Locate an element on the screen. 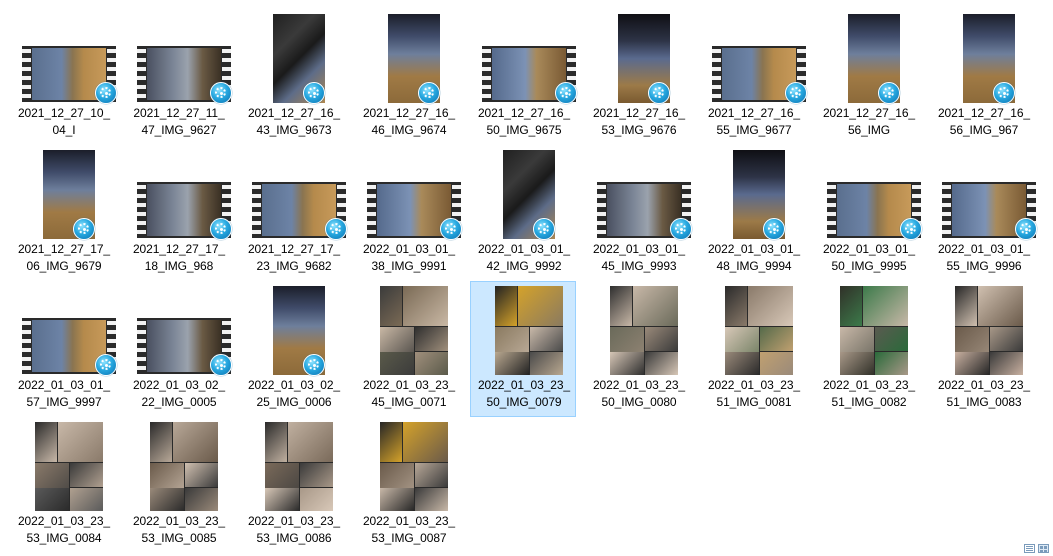 This screenshot has width=1053, height=556. file-item: 2022_01_03_01_ 50_IMG_9995 is located at coordinates (868, 213).